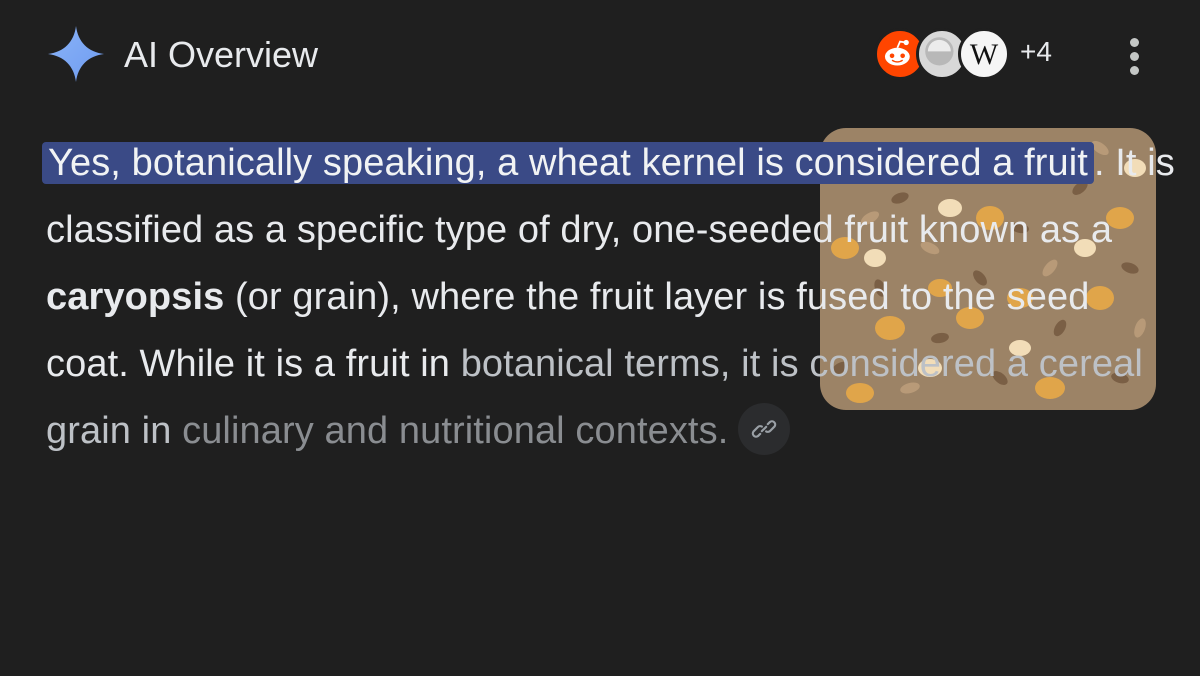  I want to click on wikipedia-icon: W, so click(984, 54).